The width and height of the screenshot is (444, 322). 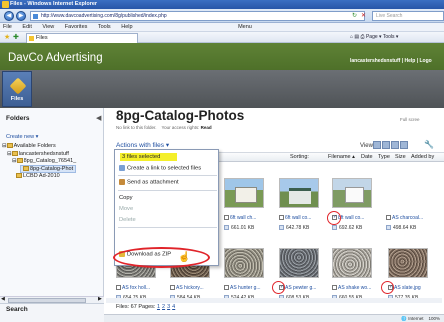 What do you see at coordinates (82, 38) in the screenshot?
I see `tab-files: Files` at bounding box center [82, 38].